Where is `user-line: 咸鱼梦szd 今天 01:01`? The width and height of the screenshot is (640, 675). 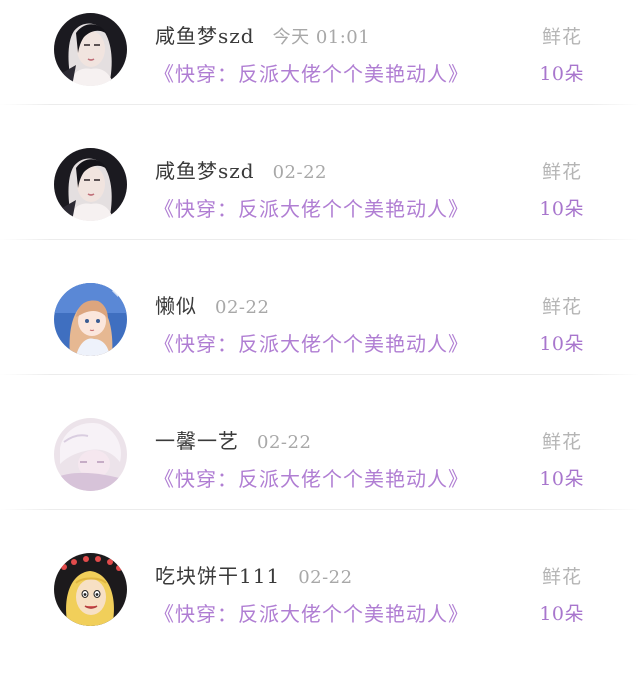
user-line: 咸鱼梦szd 今天 01:01 is located at coordinates (263, 34).